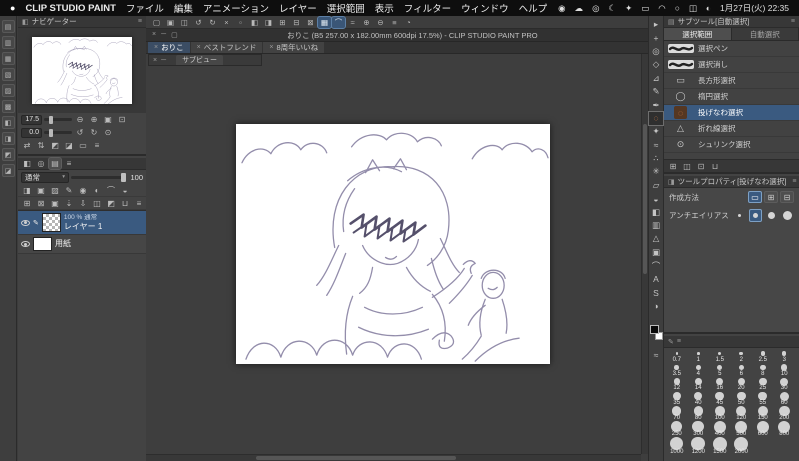 The width and height of the screenshot is (799, 461). What do you see at coordinates (8, 138) in the screenshot?
I see `material-pose-panel-icon: ◨` at bounding box center [8, 138].